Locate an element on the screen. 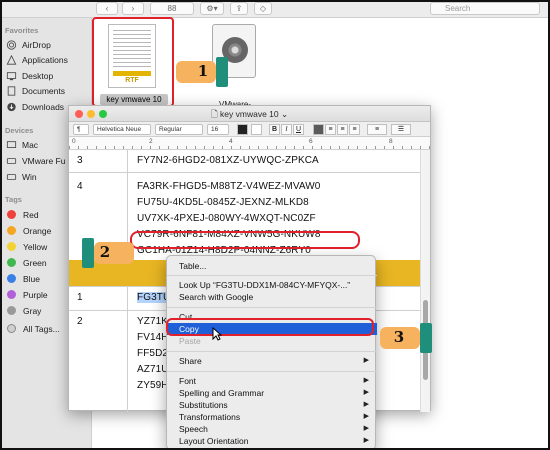 The image size is (550, 450). sidebar-item-label: Green is located at coordinates (35, 262).